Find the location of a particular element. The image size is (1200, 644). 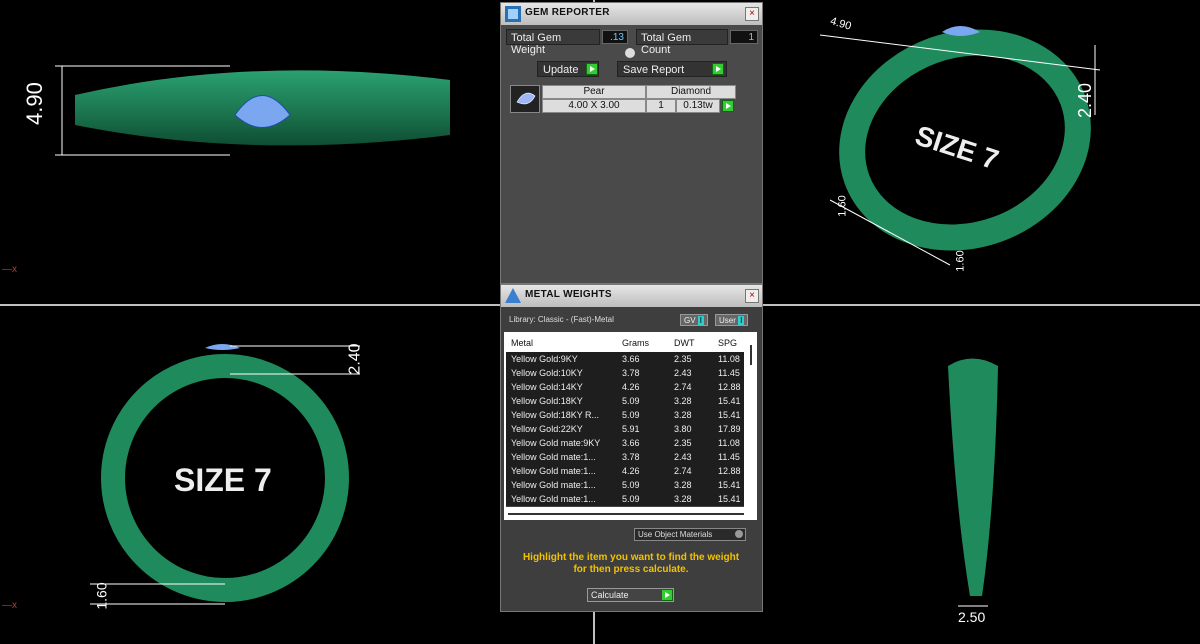

gv-indicator: I is located at coordinates (701, 320).